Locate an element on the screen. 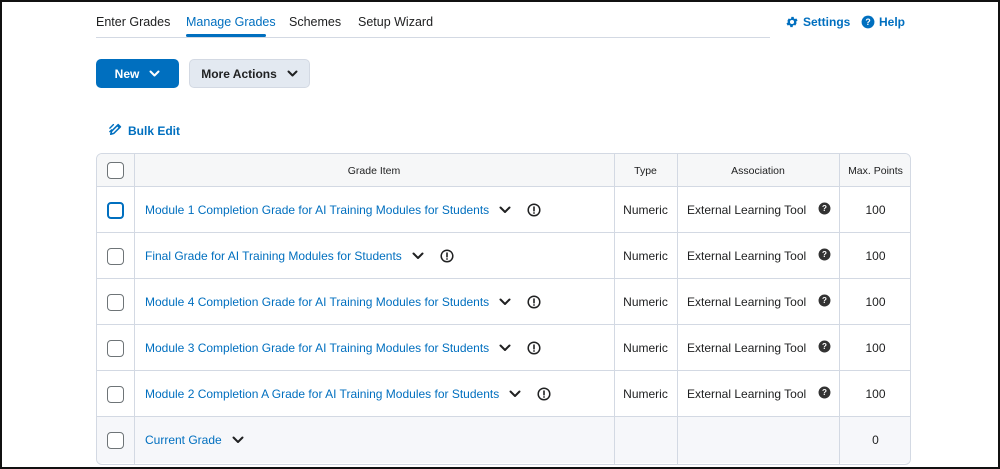 This screenshot has height=469, width=1000. more-actions-button: More Actions is located at coordinates (249, 73).